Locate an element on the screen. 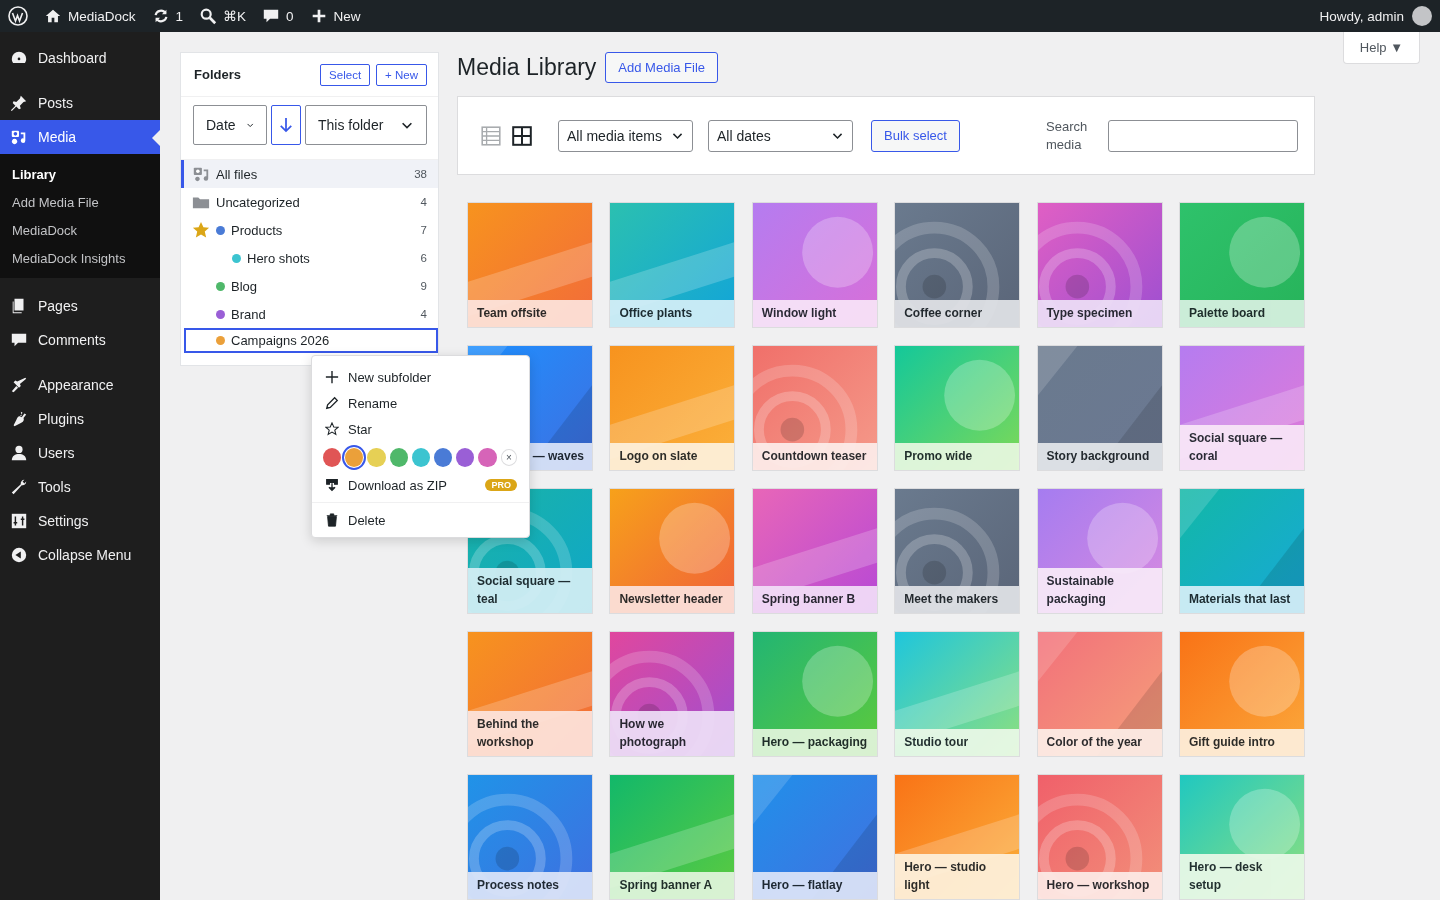  media-tile: Color of the year is located at coordinates (1099, 694).